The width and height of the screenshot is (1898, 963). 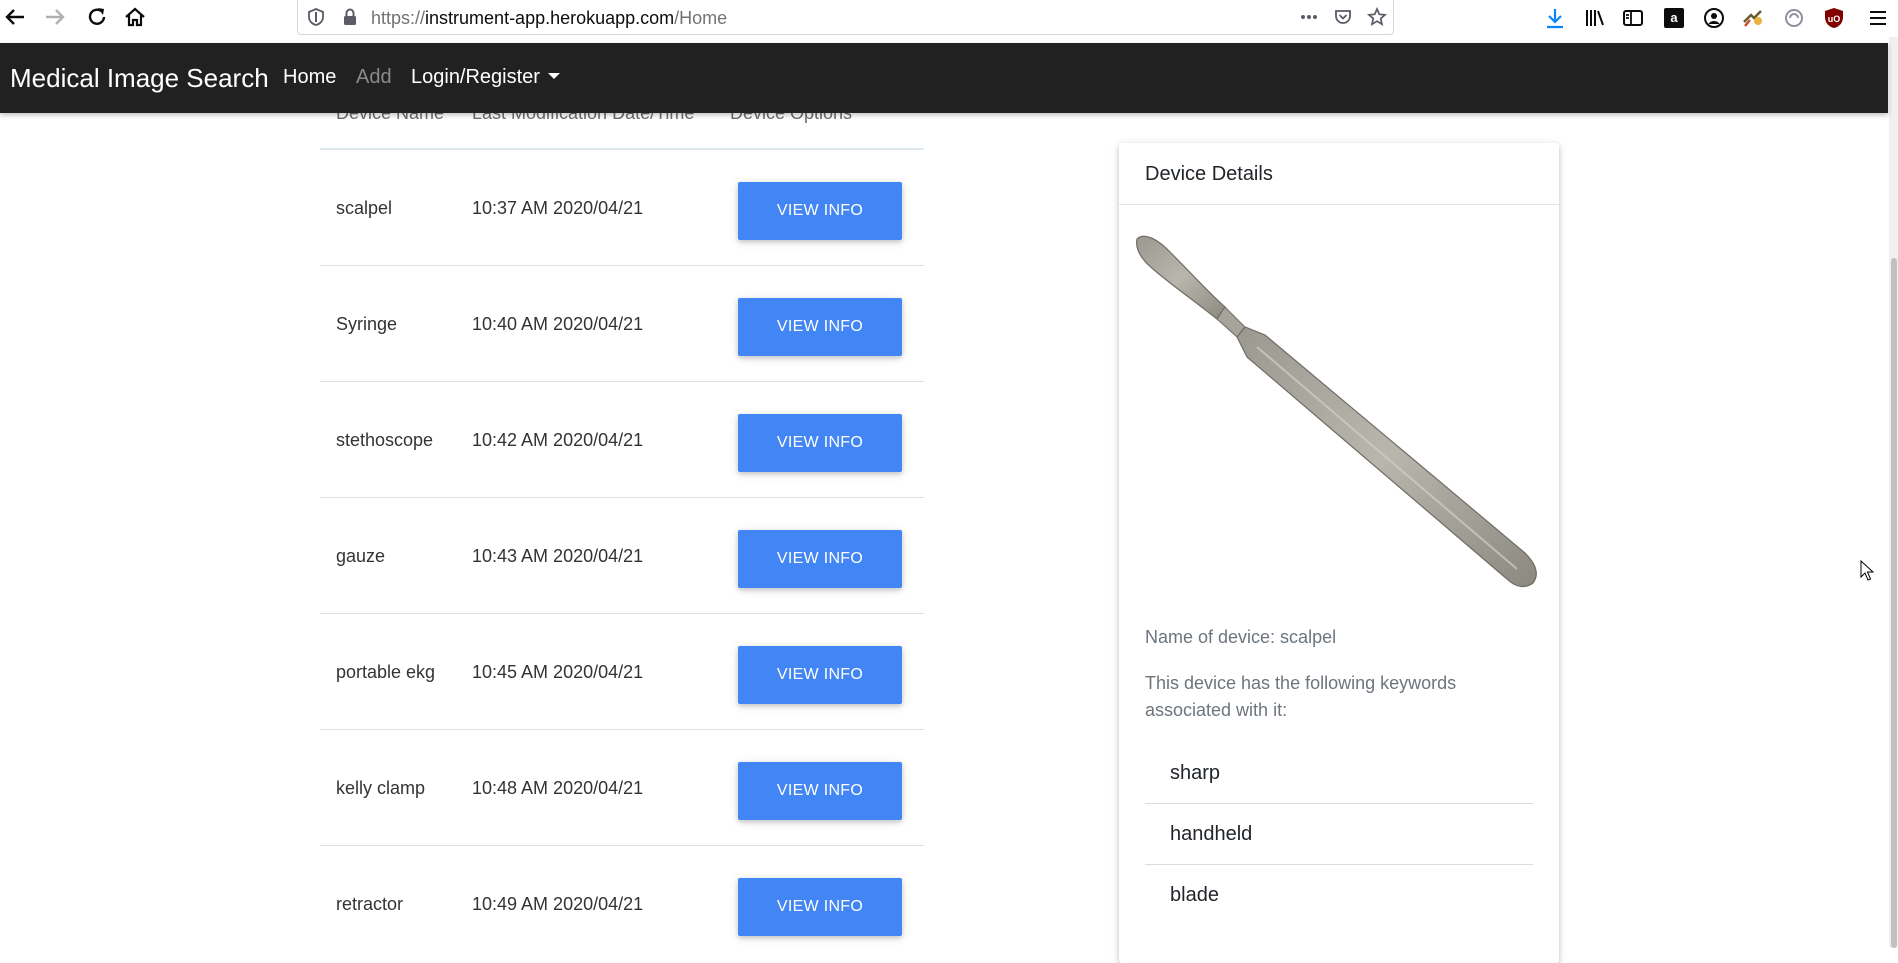 What do you see at coordinates (139, 78) in the screenshot?
I see `brand-logo-text: Medical Image Search` at bounding box center [139, 78].